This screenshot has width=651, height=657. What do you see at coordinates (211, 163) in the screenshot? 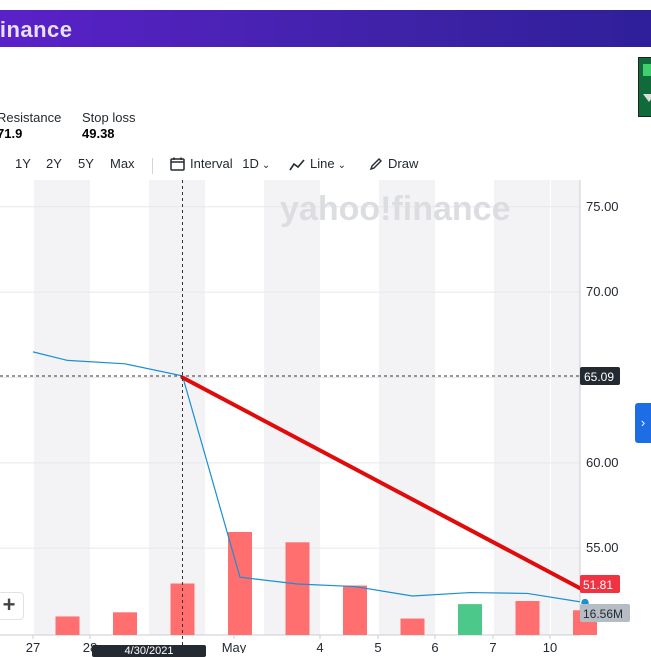
I see `interval-label: Interval` at bounding box center [211, 163].